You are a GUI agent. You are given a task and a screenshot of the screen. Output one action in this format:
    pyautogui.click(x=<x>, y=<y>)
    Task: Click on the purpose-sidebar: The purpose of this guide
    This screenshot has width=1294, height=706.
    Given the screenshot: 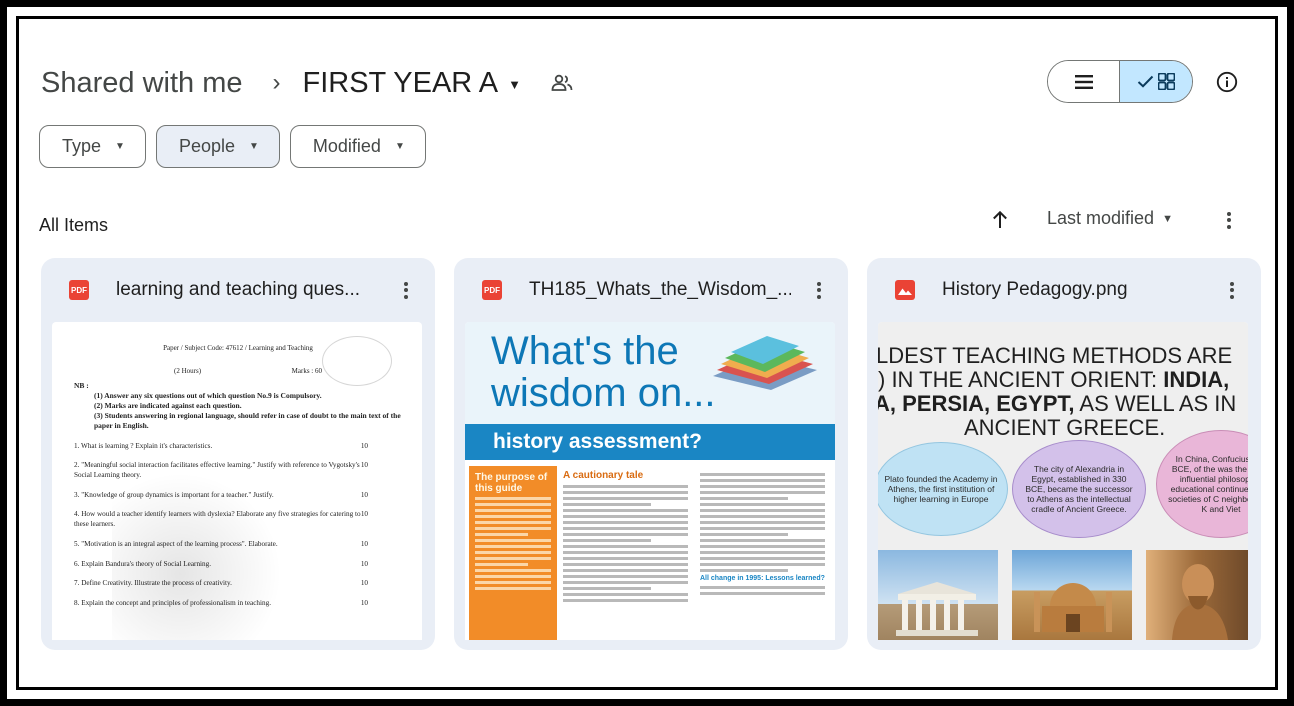 What is the action you would take?
    pyautogui.click(x=513, y=553)
    